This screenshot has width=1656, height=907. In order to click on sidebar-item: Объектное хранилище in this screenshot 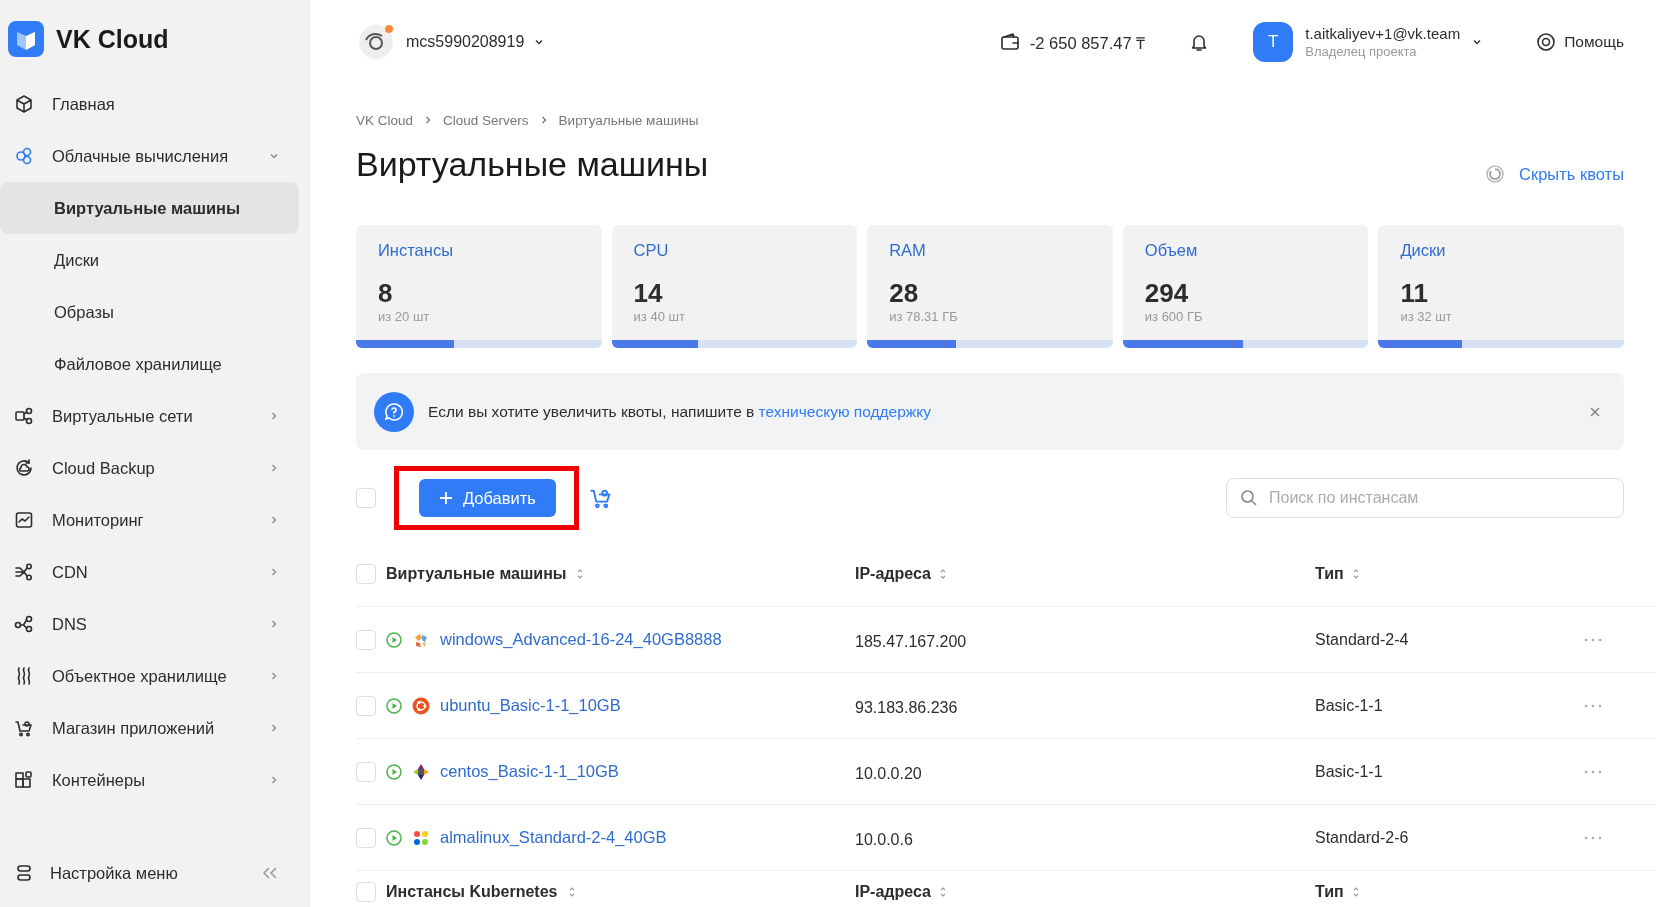, I will do `click(149, 676)`.